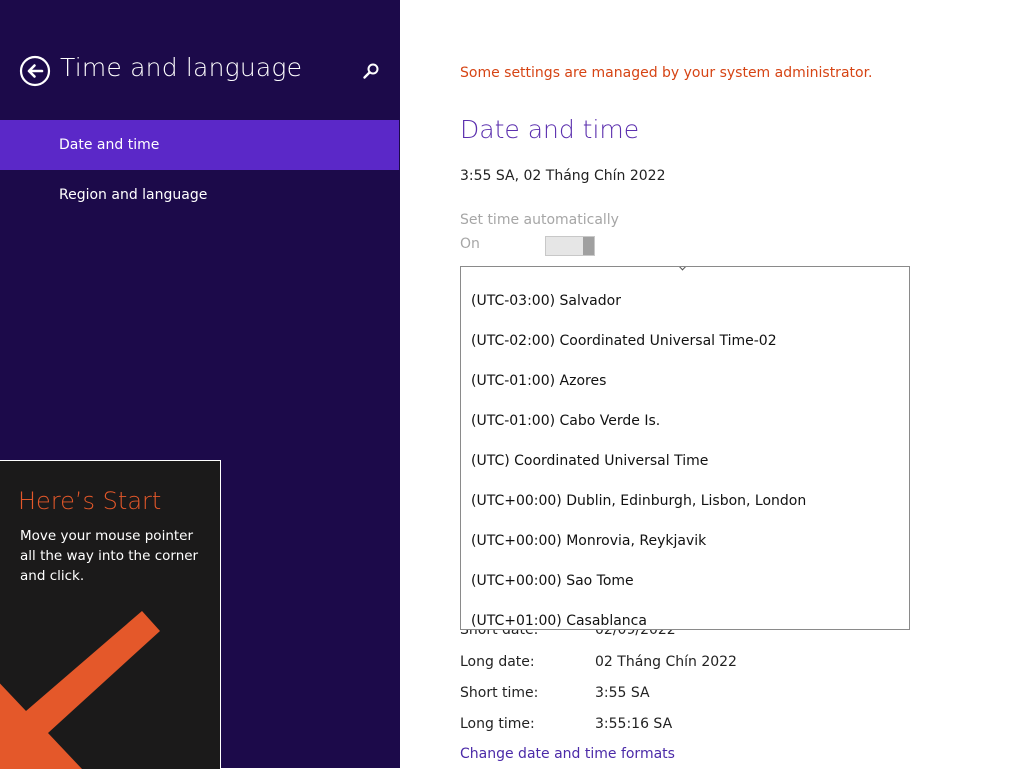 The width and height of the screenshot is (1024, 769). I want to click on toggle-state-label: On, so click(470, 244).